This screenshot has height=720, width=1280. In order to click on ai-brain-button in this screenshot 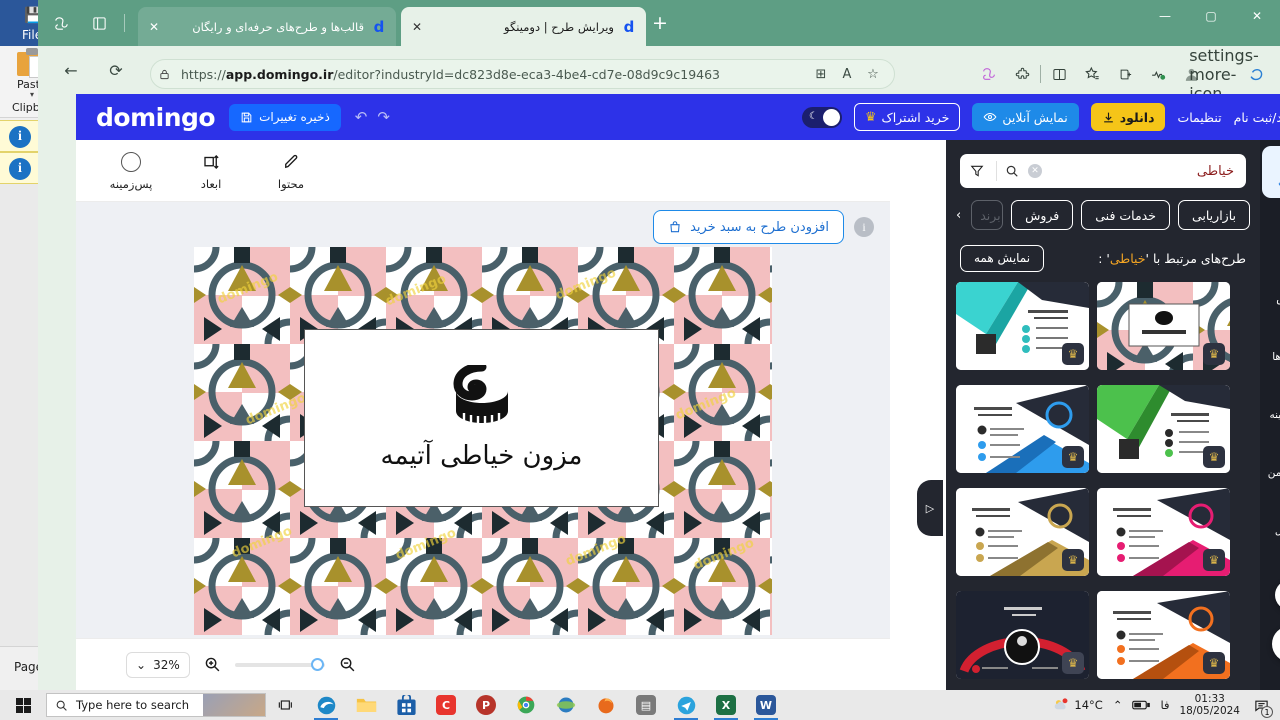, I will do `click(1276, 644)`.